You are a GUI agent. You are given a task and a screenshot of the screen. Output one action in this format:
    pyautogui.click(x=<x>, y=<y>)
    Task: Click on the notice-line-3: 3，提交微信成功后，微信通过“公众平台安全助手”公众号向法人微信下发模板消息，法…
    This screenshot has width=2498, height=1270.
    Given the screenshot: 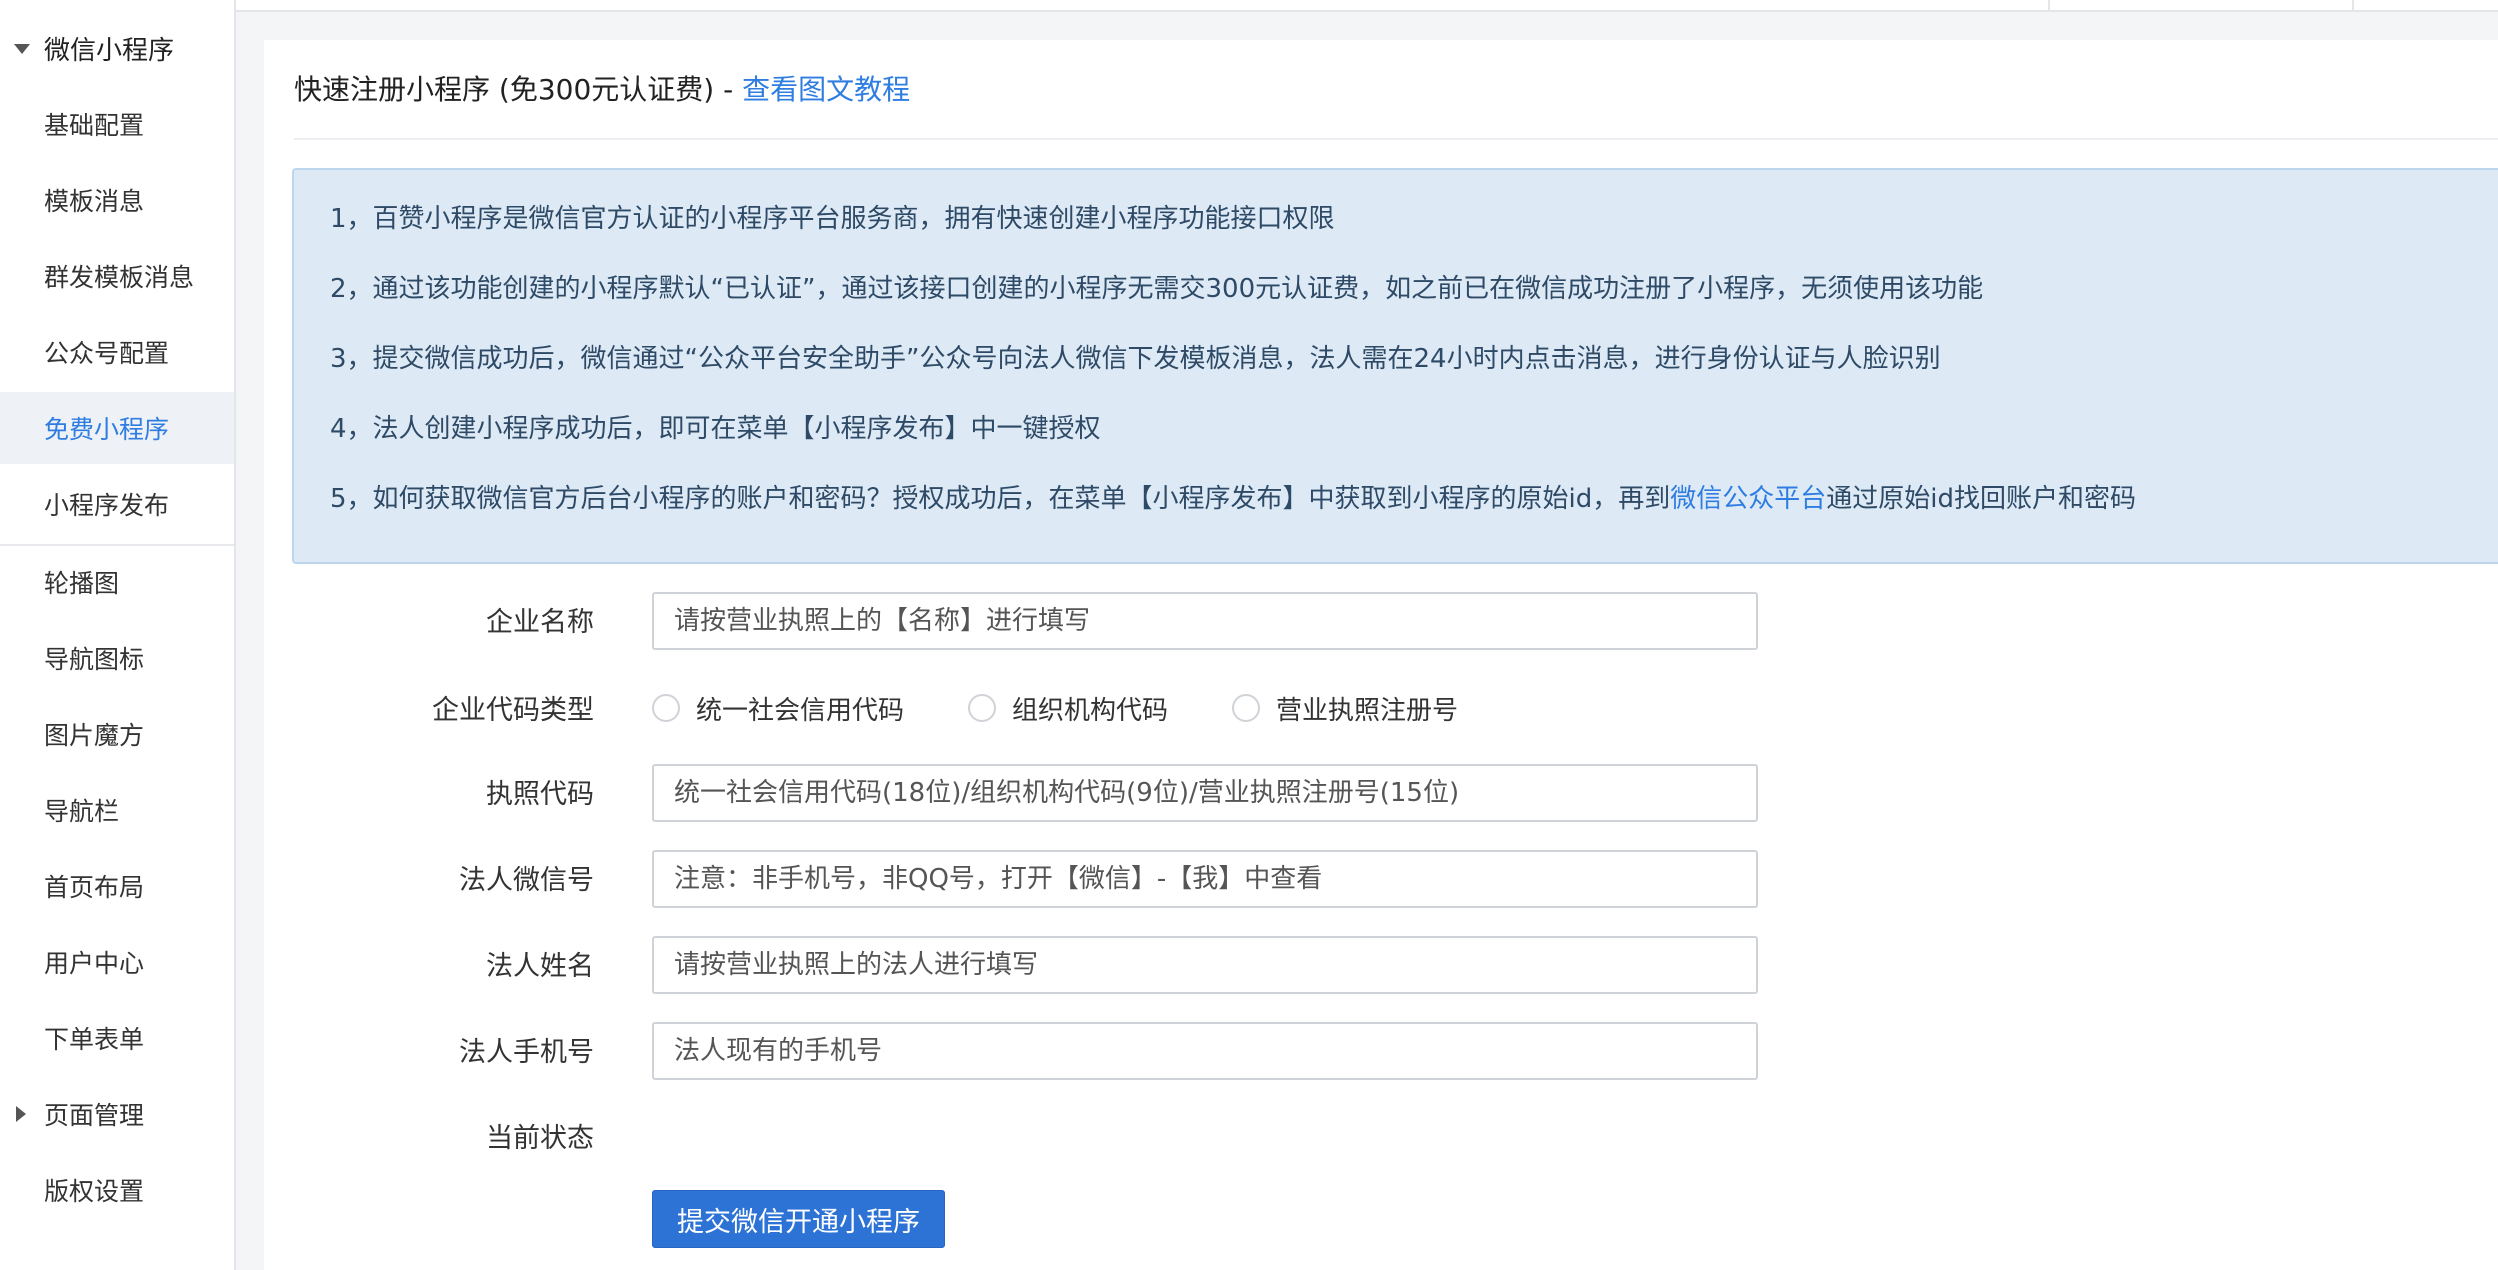 What is the action you would take?
    pyautogui.click(x=1135, y=359)
    